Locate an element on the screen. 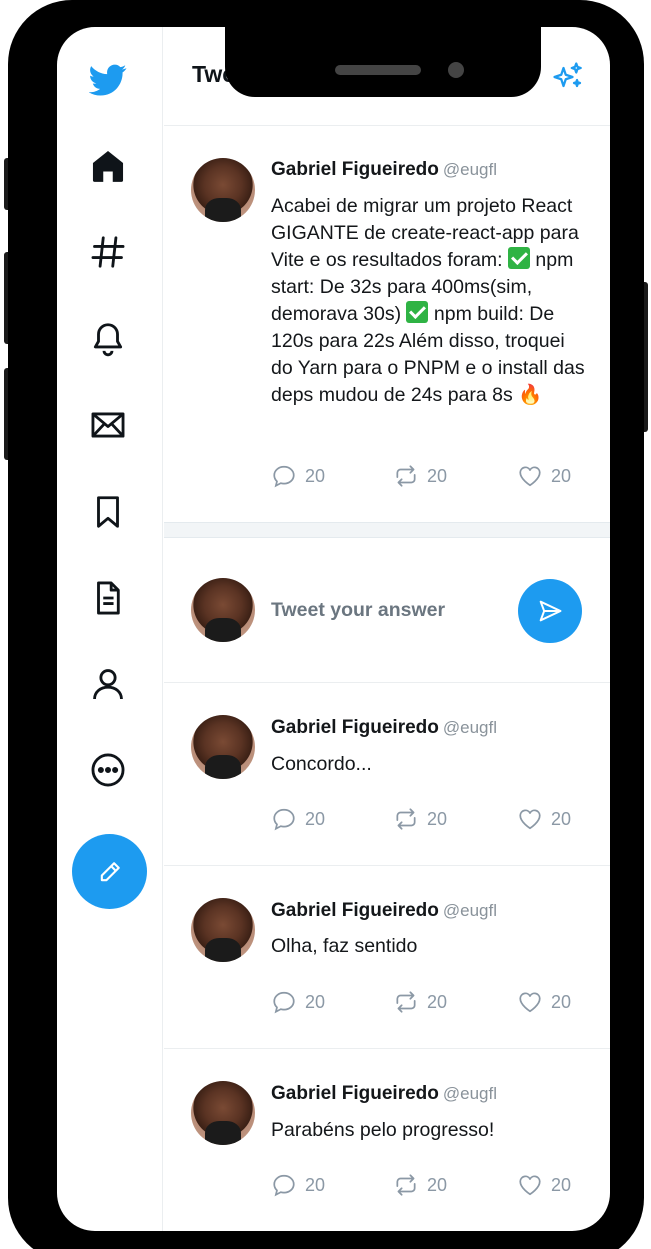 Image resolution: width=651 pixels, height=1249 pixels. bookmark-icon is located at coordinates (108, 512).